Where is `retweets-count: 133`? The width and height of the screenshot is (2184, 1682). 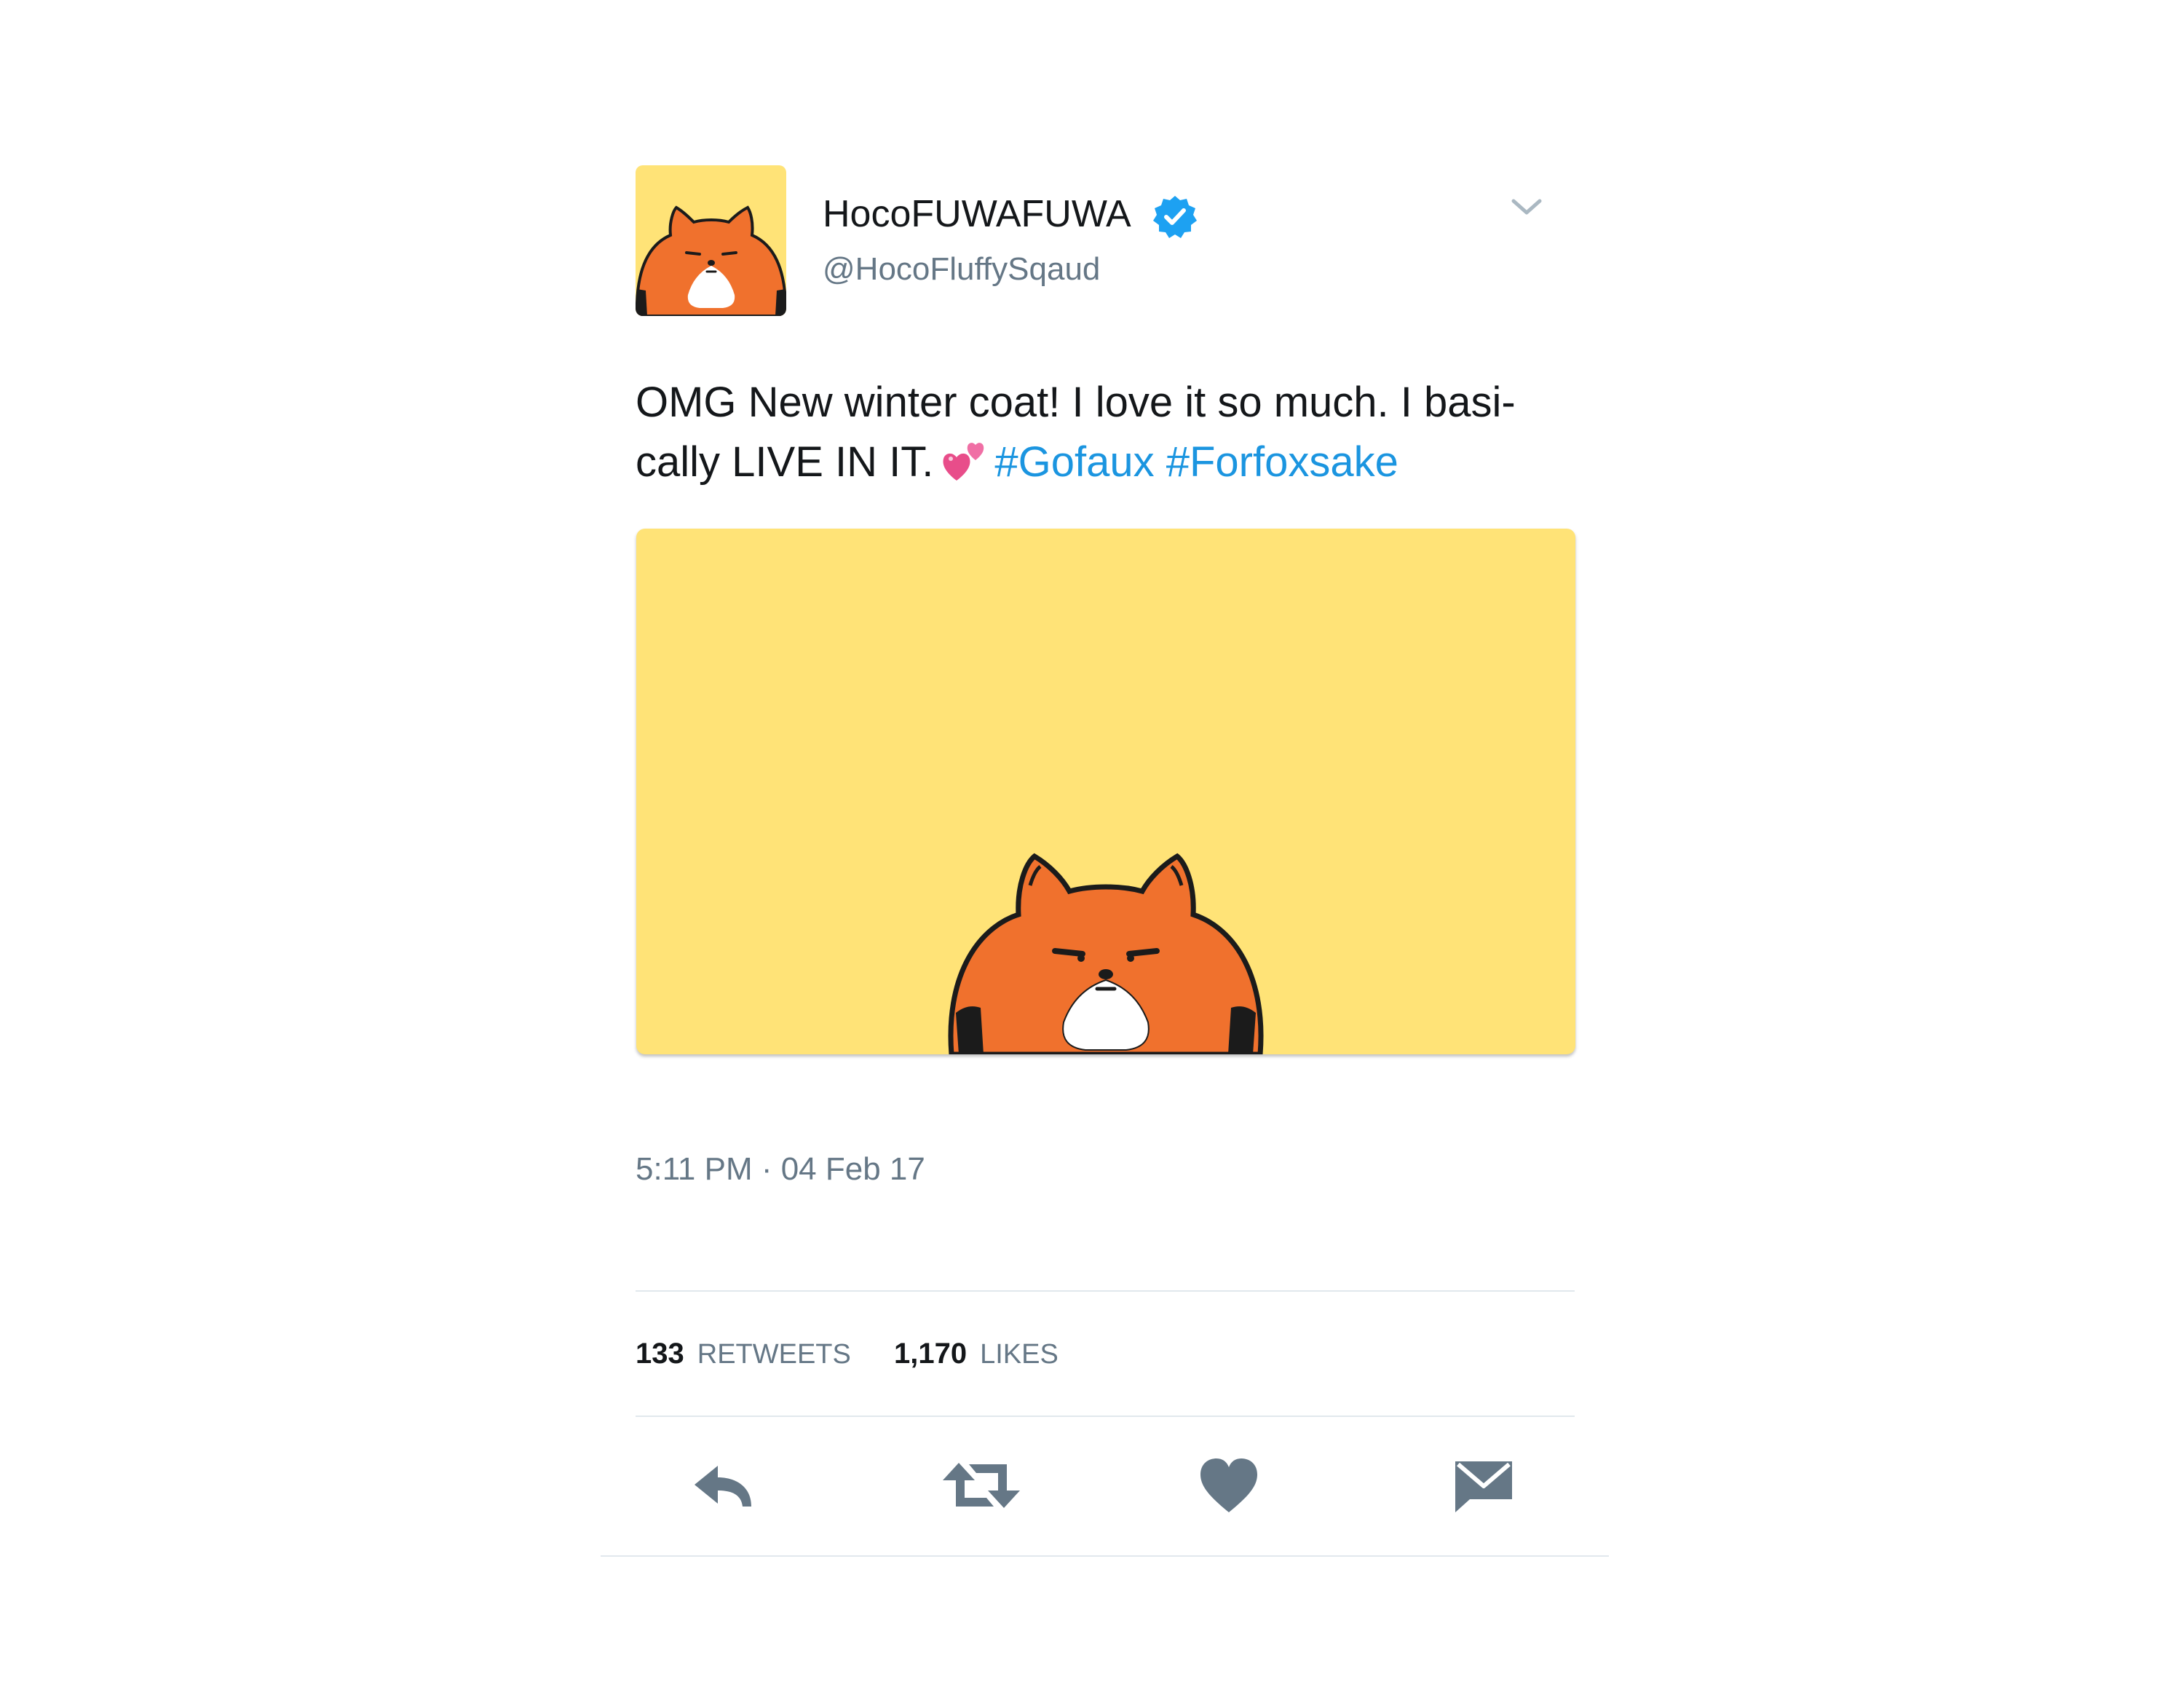 retweets-count: 133 is located at coordinates (660, 1354).